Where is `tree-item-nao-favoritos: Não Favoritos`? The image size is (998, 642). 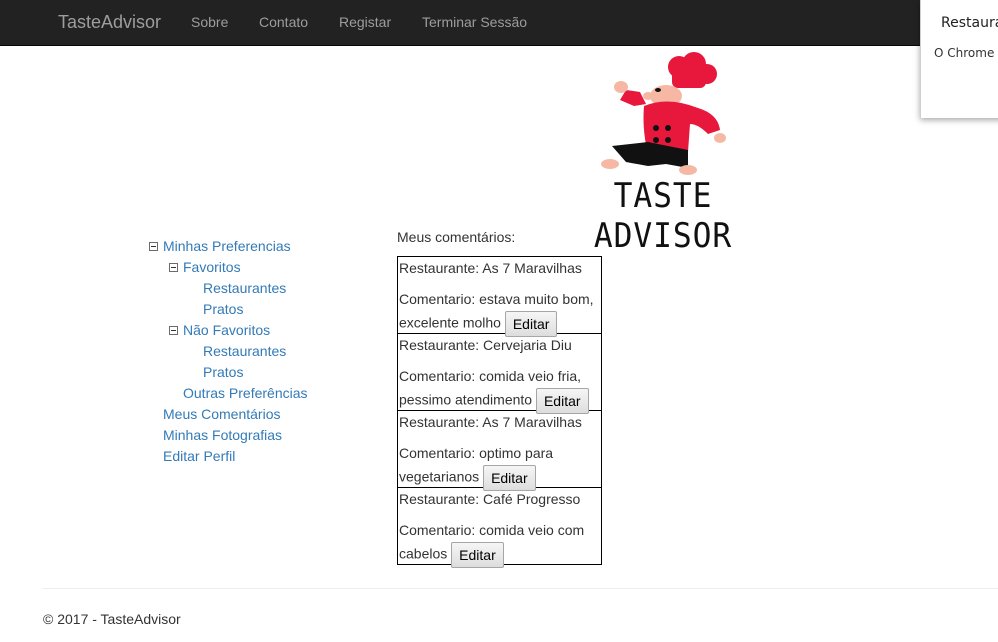 tree-item-nao-favoritos: Não Favoritos is located at coordinates (219, 330).